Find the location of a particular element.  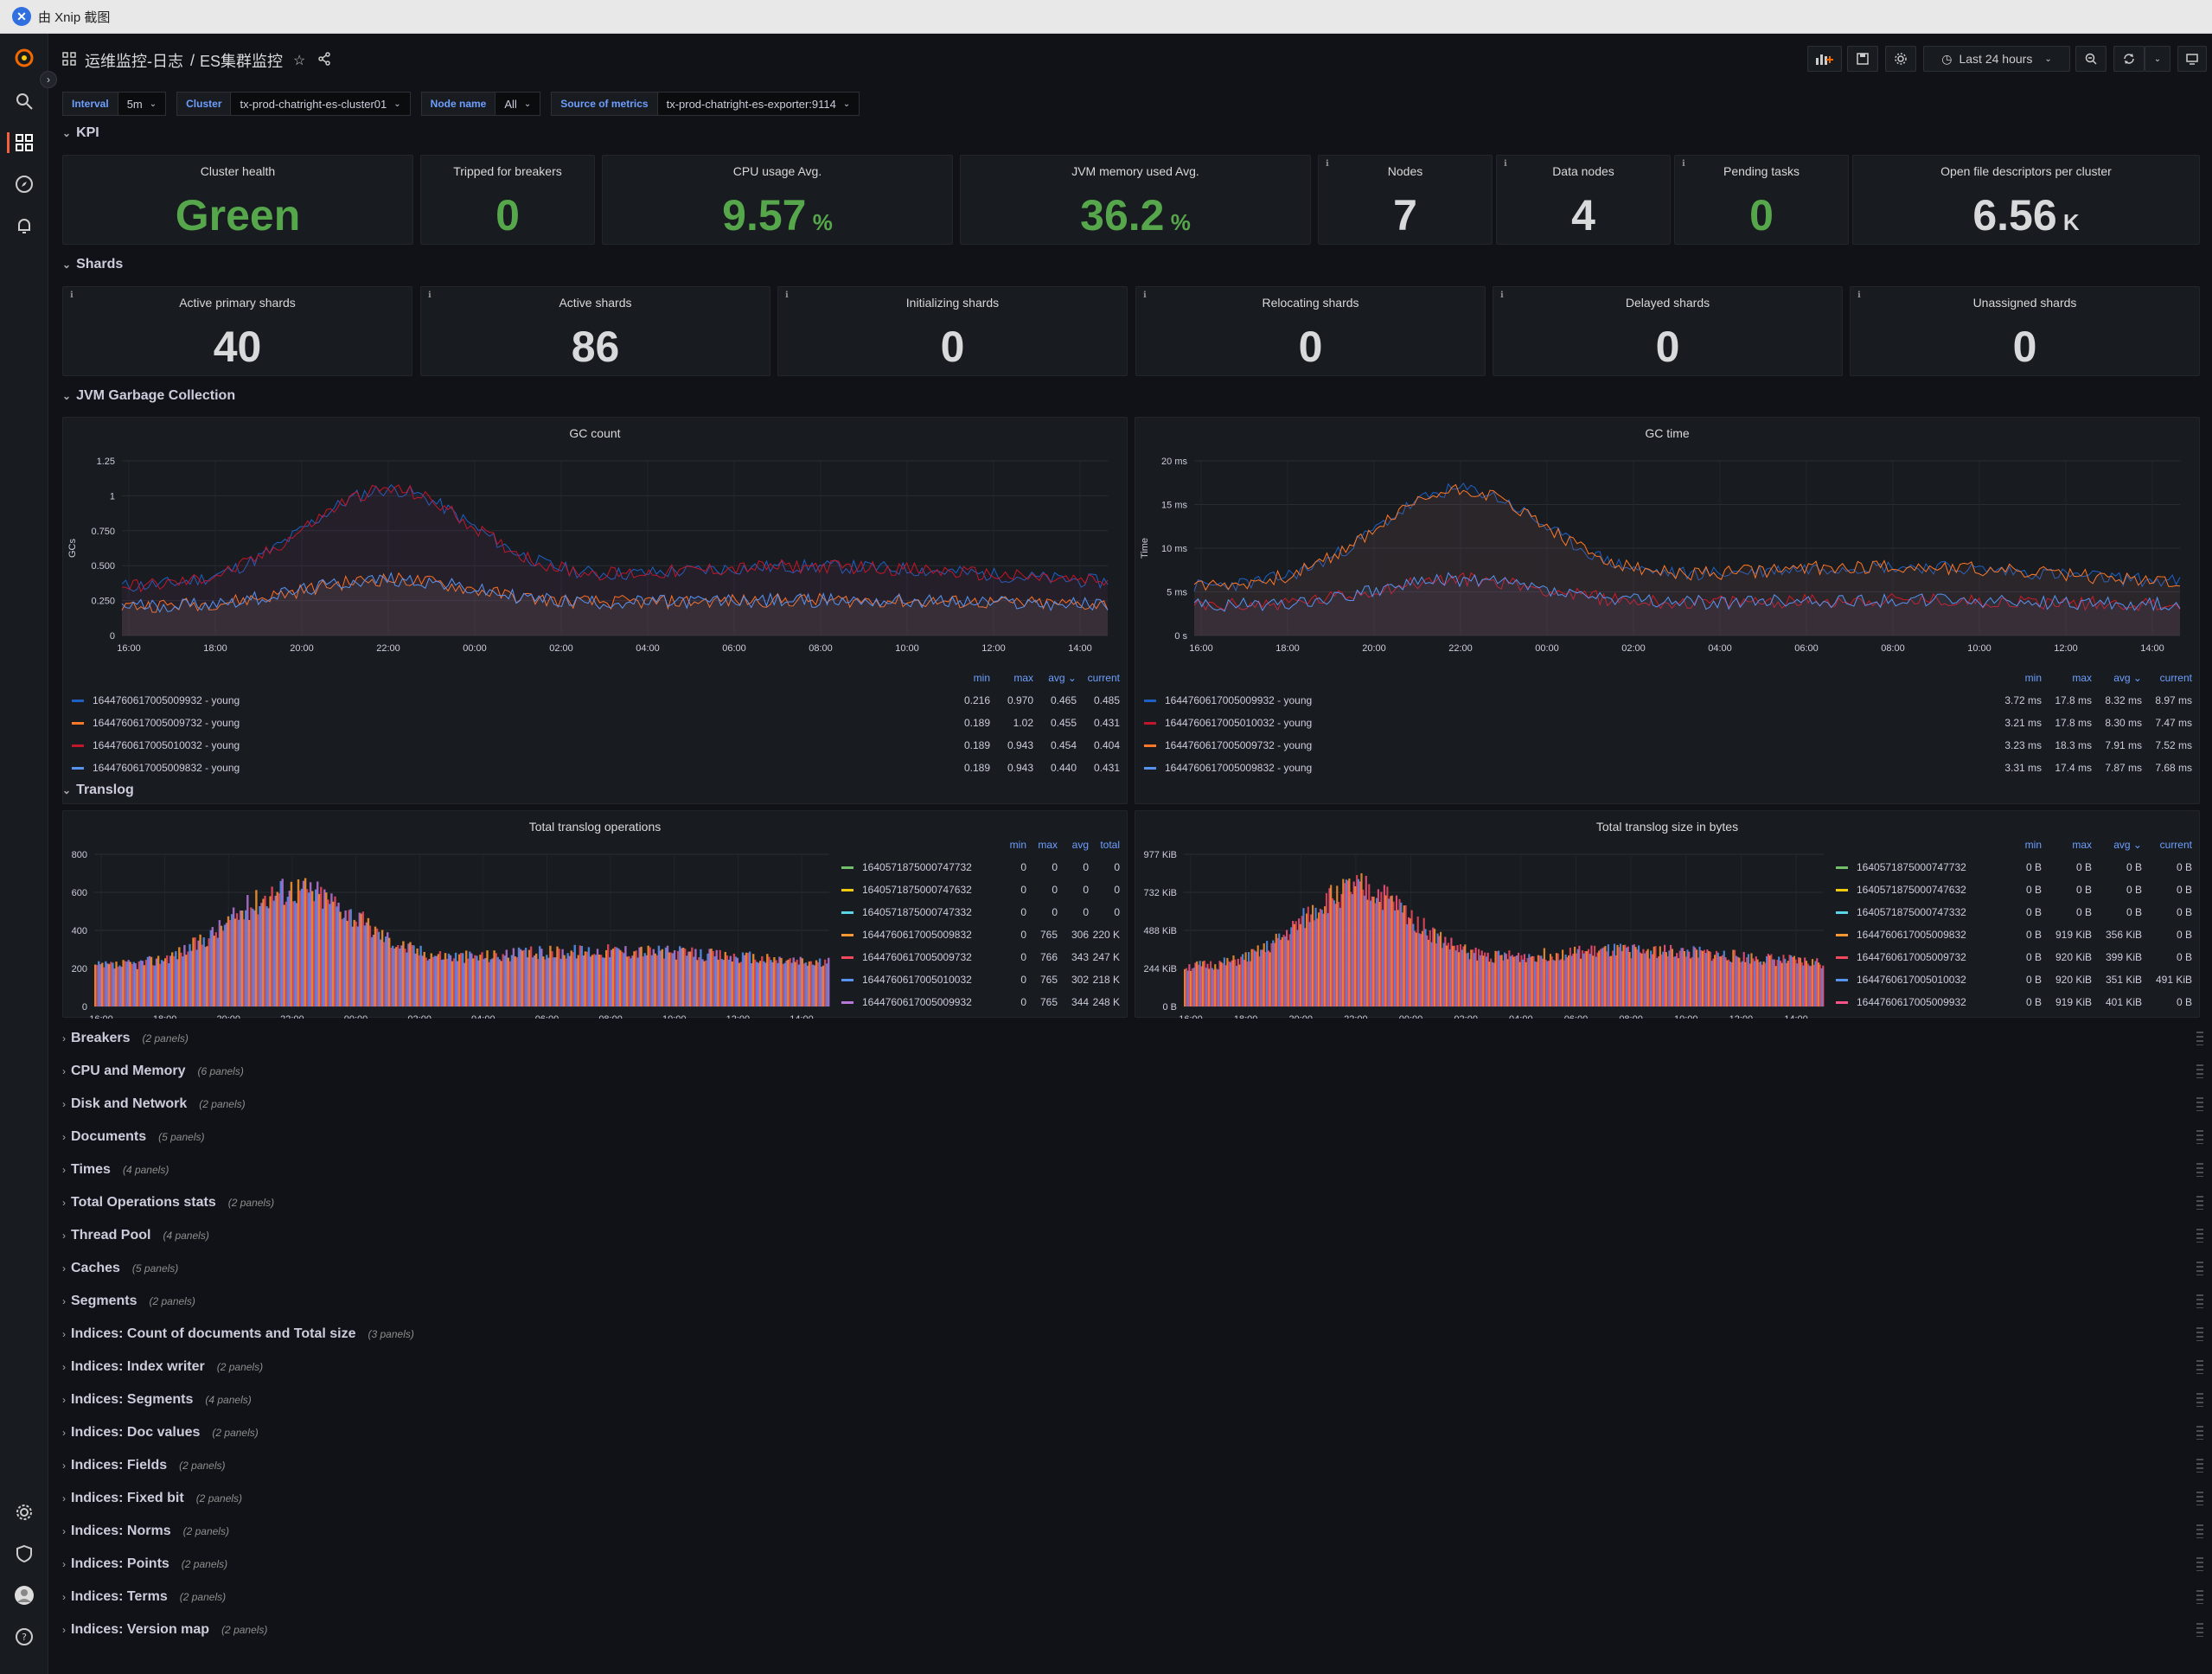

legend-row: 1644760617005009732 0 B 920 KiB 399 KiB 0 B is located at coordinates (2014, 957).